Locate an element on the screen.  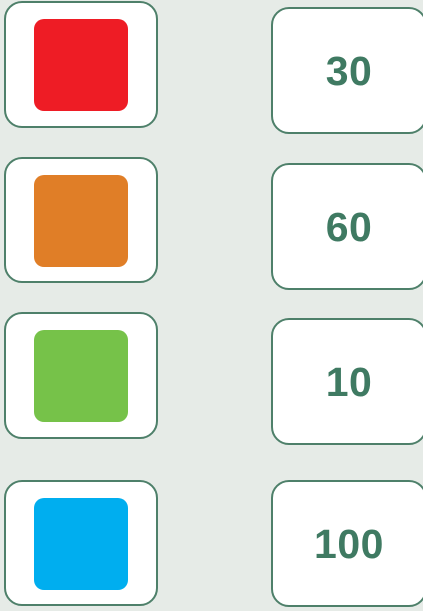
number-tile-30: 30 is located at coordinates (347, 70).